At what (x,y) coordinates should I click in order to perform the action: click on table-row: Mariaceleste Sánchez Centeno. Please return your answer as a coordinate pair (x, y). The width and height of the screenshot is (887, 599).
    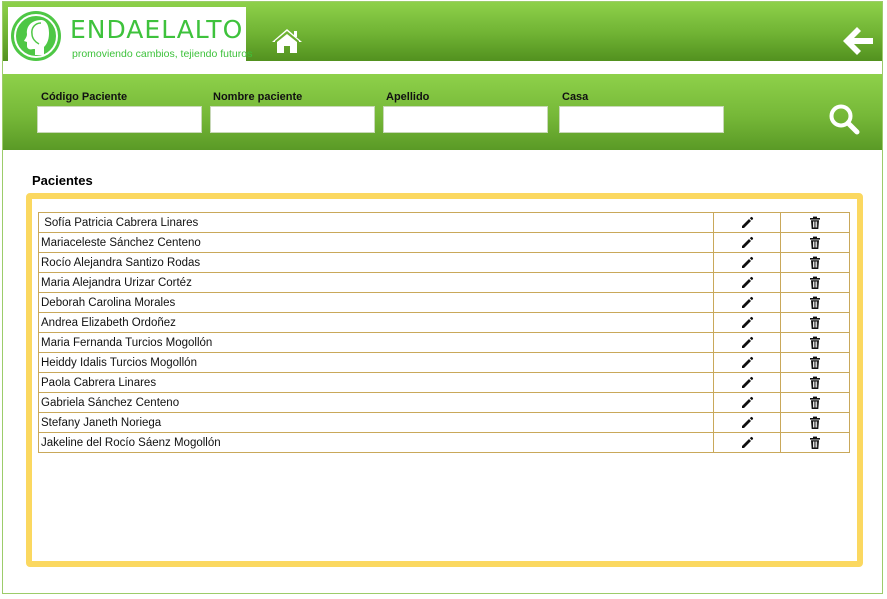
    Looking at the image, I should click on (444, 242).